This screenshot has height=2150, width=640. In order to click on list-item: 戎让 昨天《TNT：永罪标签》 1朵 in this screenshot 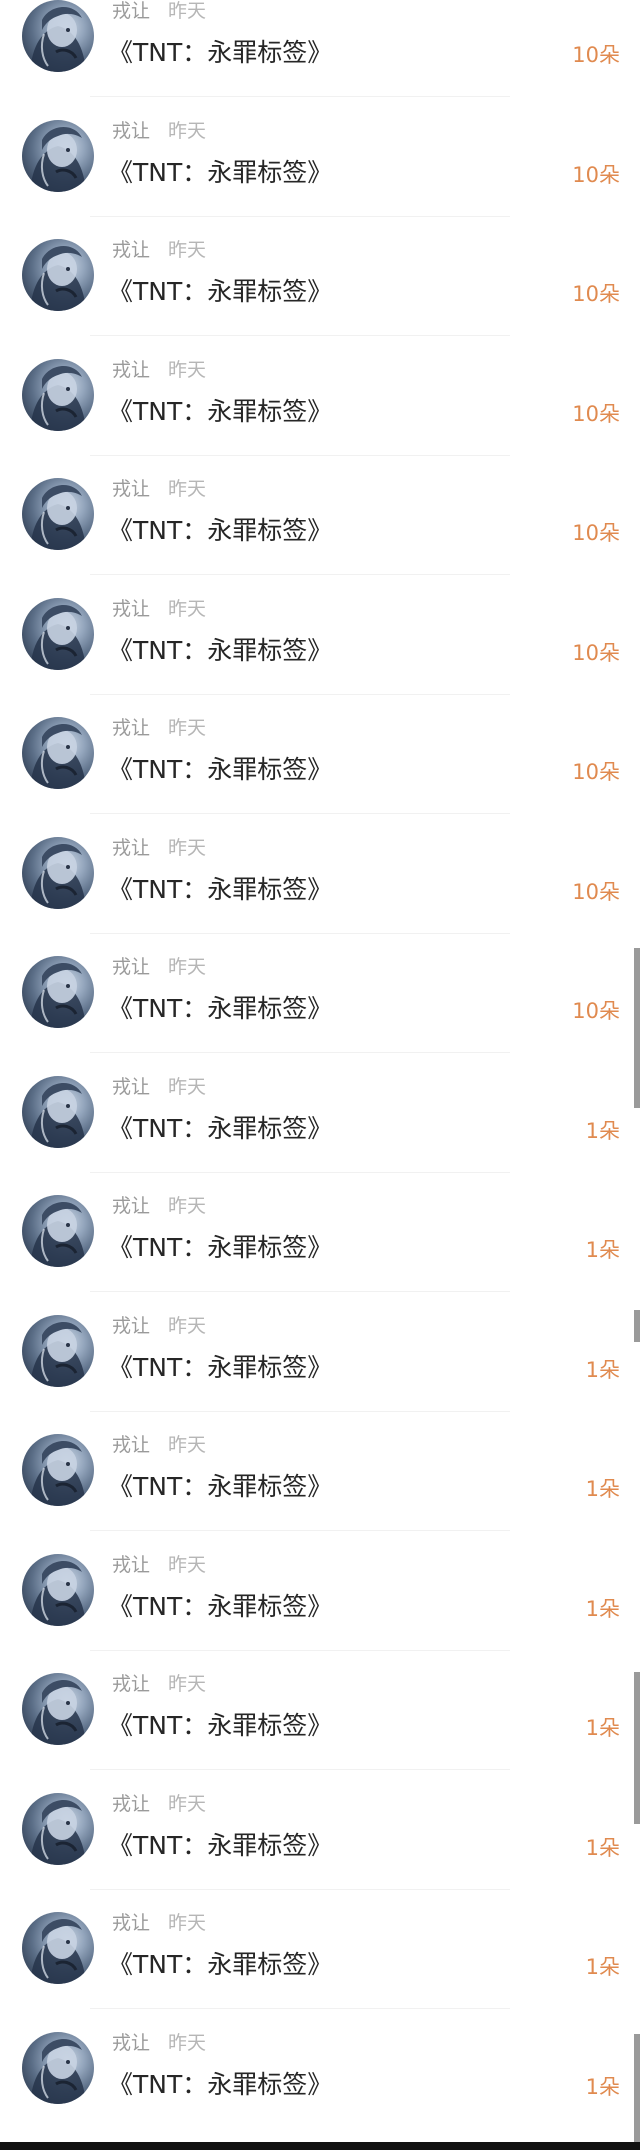, I will do `click(320, 1254)`.